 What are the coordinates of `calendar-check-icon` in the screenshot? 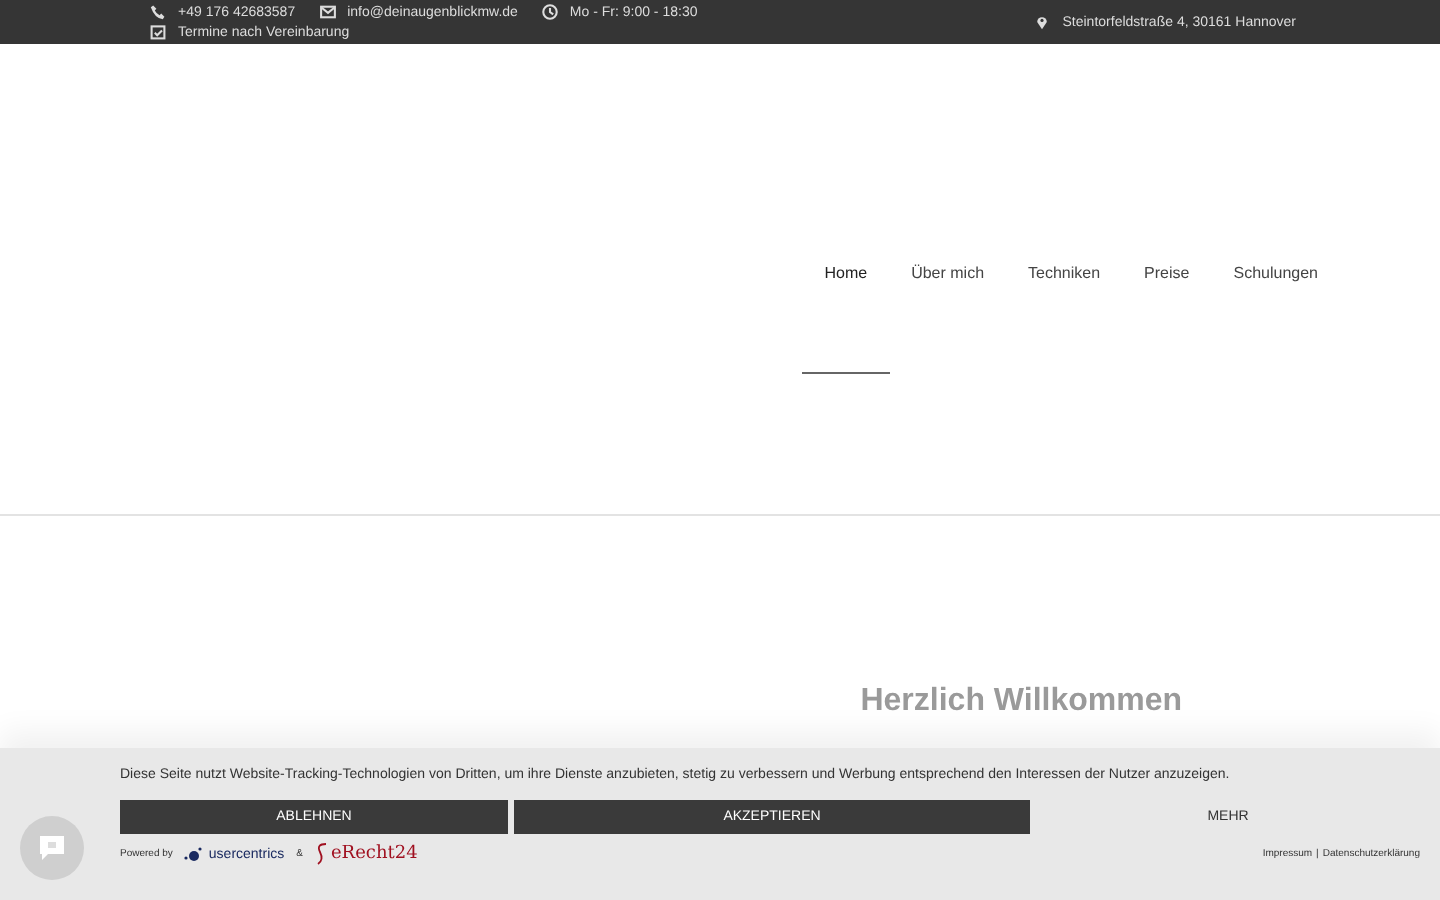 It's located at (158, 32).